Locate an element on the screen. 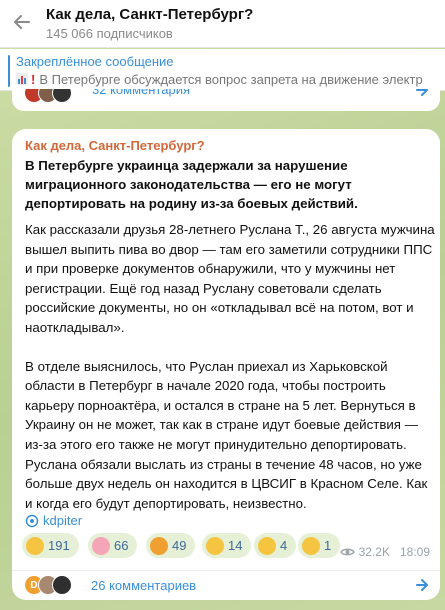 This screenshot has height=610, width=445. reaction-count: 191 is located at coordinates (59, 545).